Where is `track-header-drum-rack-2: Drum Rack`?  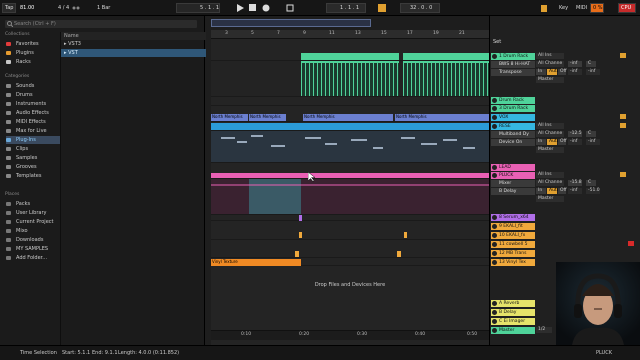
track-header-drum-rack-2: Drum Rack is located at coordinates (513, 100).